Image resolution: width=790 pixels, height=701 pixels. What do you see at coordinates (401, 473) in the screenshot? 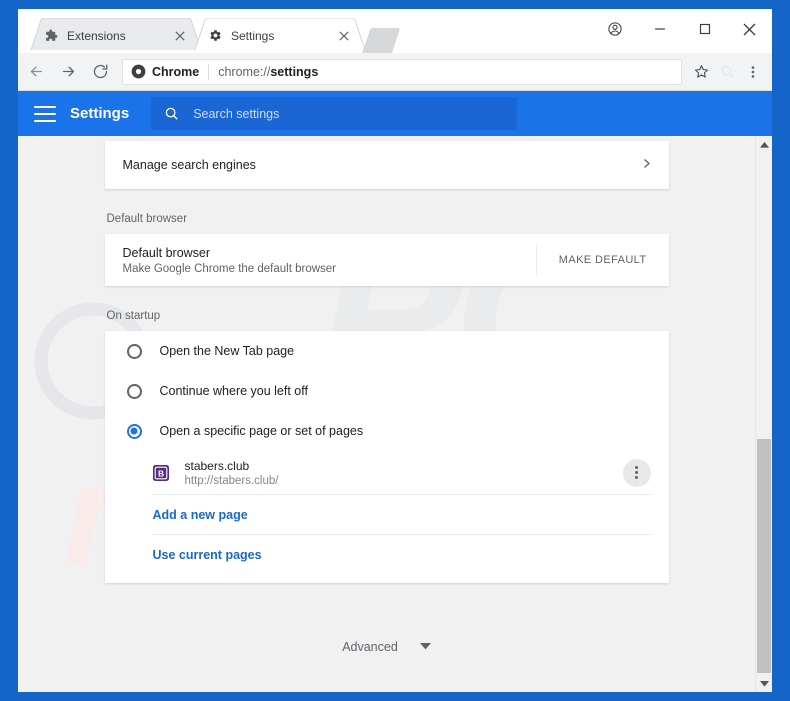
I see `startup-page-item: B stabers.club http://stabers.club/` at bounding box center [401, 473].